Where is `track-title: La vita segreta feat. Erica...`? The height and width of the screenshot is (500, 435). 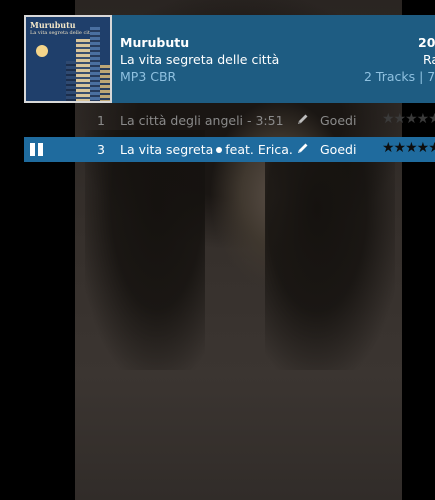 track-title: La vita segreta feat. Erica... is located at coordinates (206, 149).